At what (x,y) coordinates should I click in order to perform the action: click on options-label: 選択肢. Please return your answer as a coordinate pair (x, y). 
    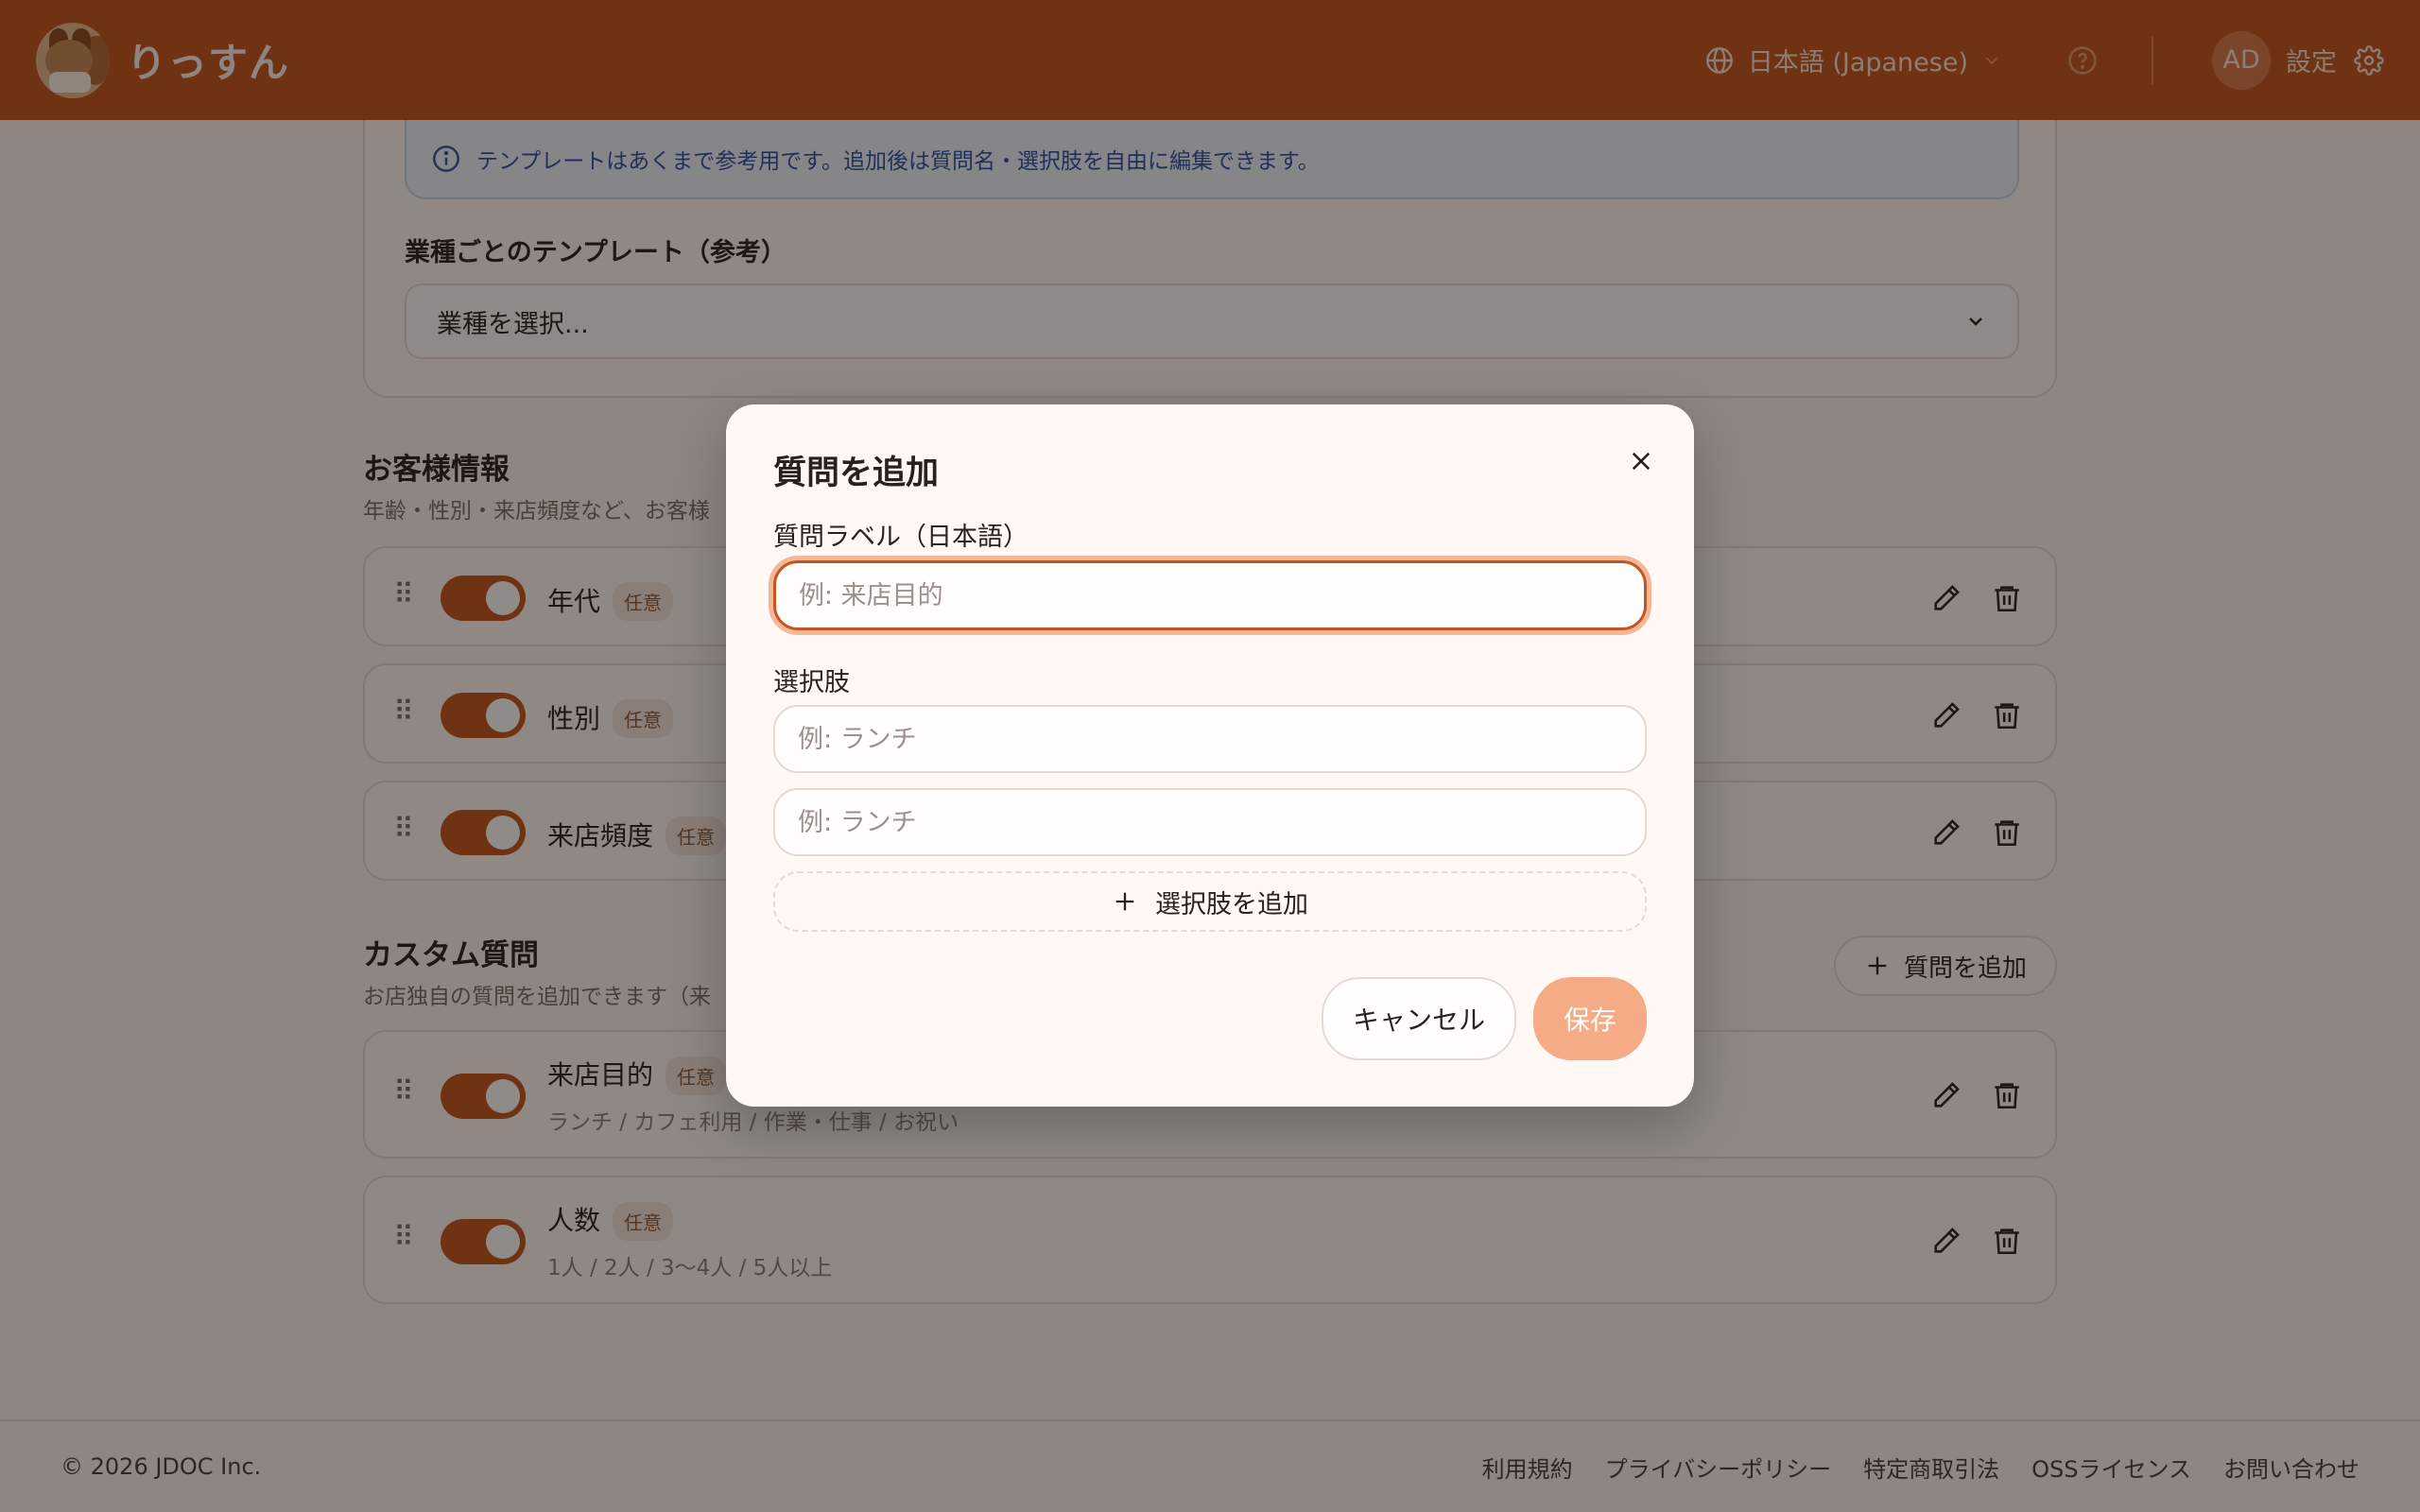
    Looking at the image, I should click on (811, 682).